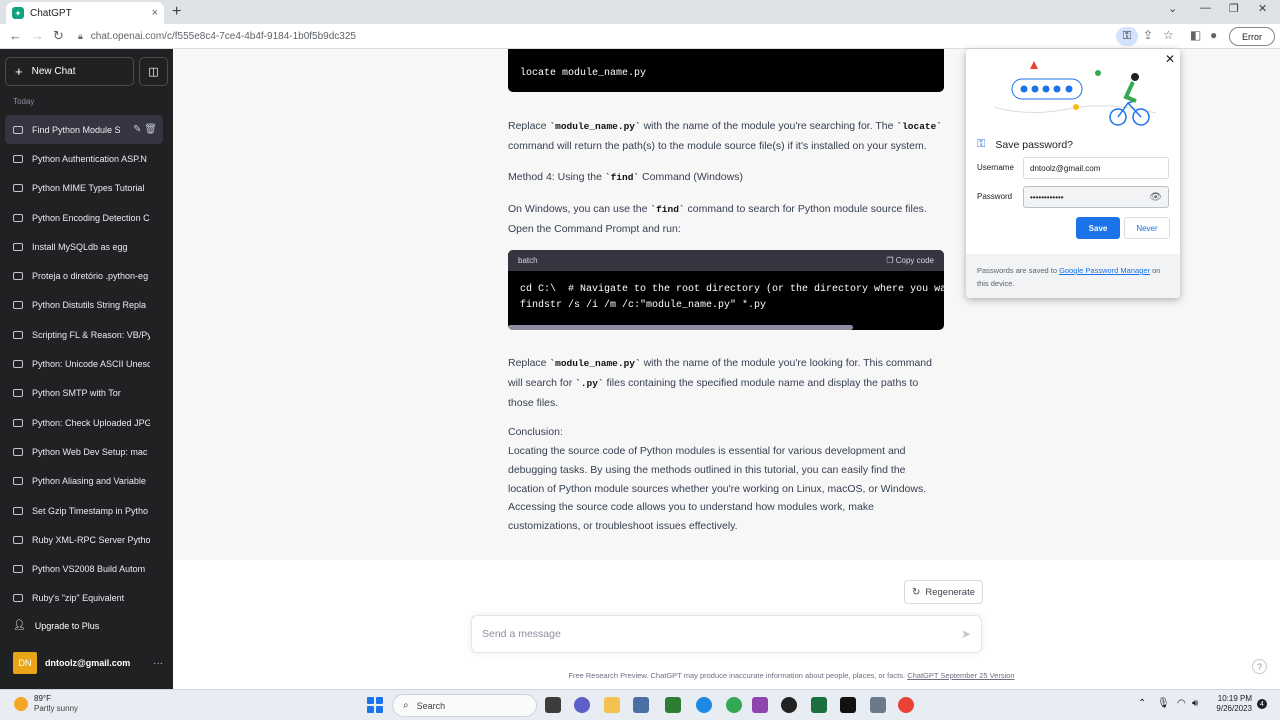 This screenshot has height=720, width=1280. I want to click on toggle-sidebar-button: ◫, so click(153, 71).